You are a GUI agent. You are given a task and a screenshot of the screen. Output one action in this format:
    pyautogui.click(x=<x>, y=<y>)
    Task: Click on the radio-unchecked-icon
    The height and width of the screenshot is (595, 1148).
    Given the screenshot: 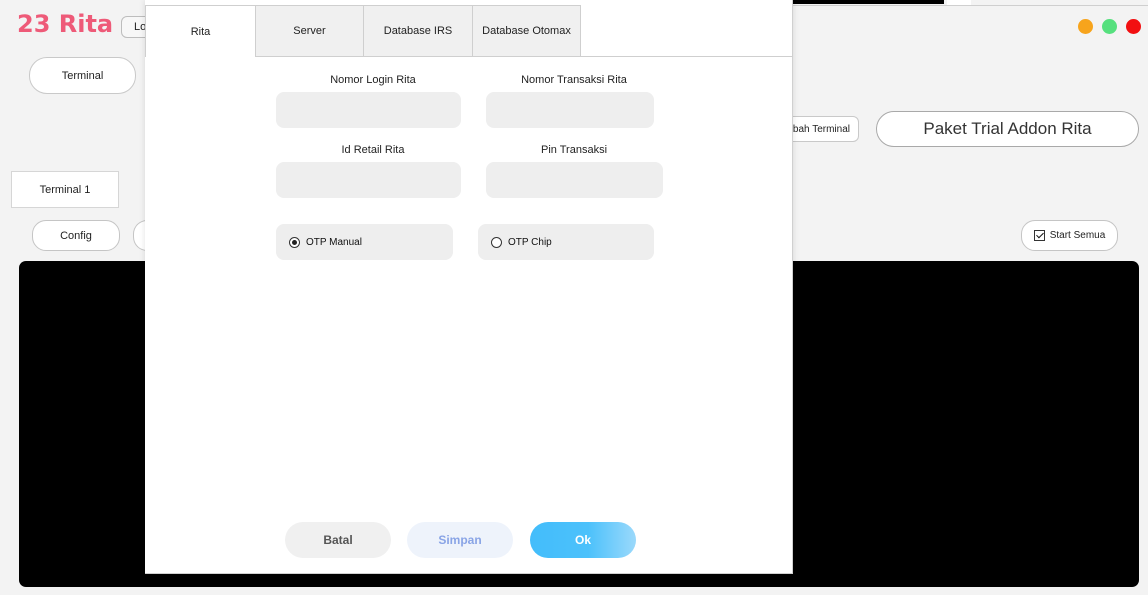 What is the action you would take?
    pyautogui.click(x=496, y=242)
    